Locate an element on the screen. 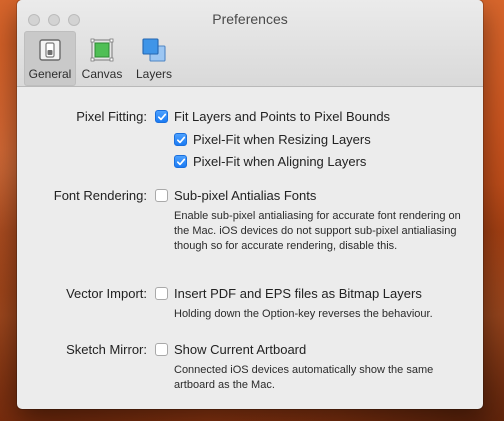  tab-layers-label: Layers is located at coordinates (154, 74).